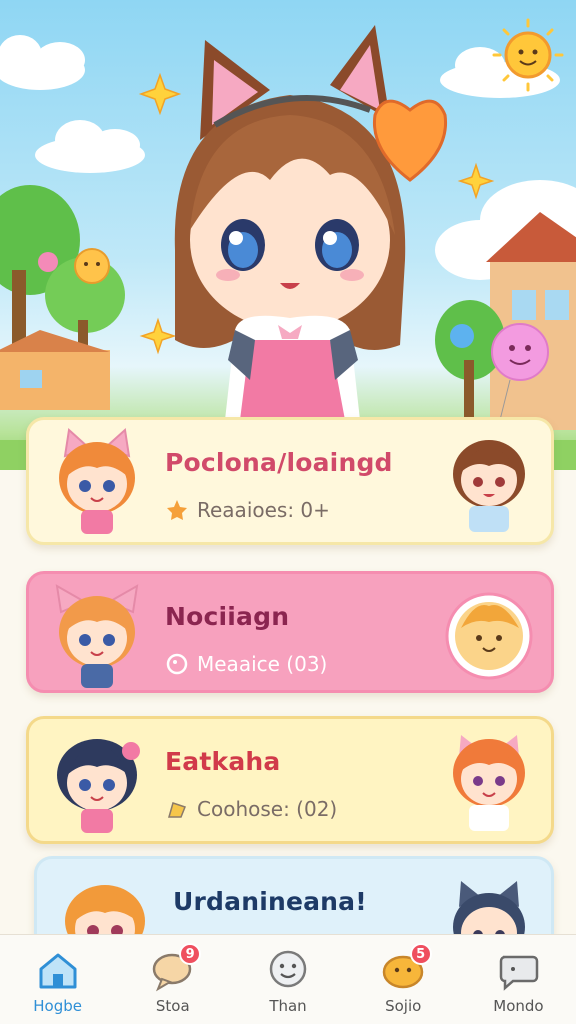 The image size is (576, 1024). I want to click on card-subtitle-row: Meaaice (03), so click(246, 664).